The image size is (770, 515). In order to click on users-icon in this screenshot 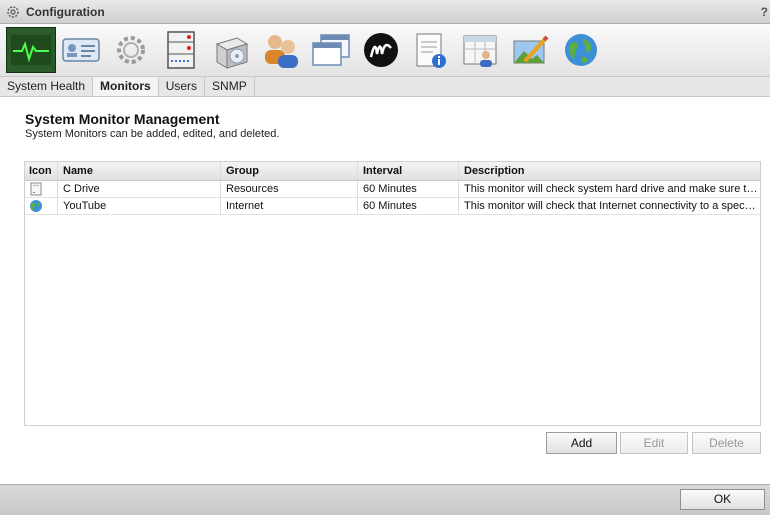, I will do `click(281, 51)`.